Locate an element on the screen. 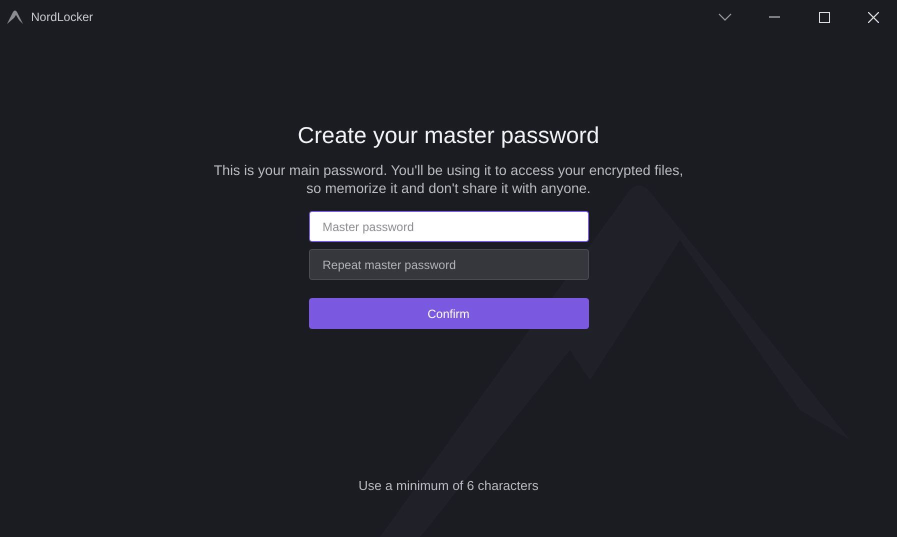  heading: Create your master password is located at coordinates (449, 135).